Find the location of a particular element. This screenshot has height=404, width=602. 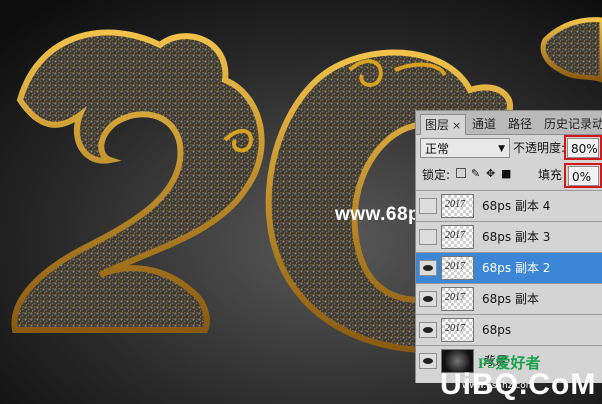

close-icon: × is located at coordinates (456, 125).